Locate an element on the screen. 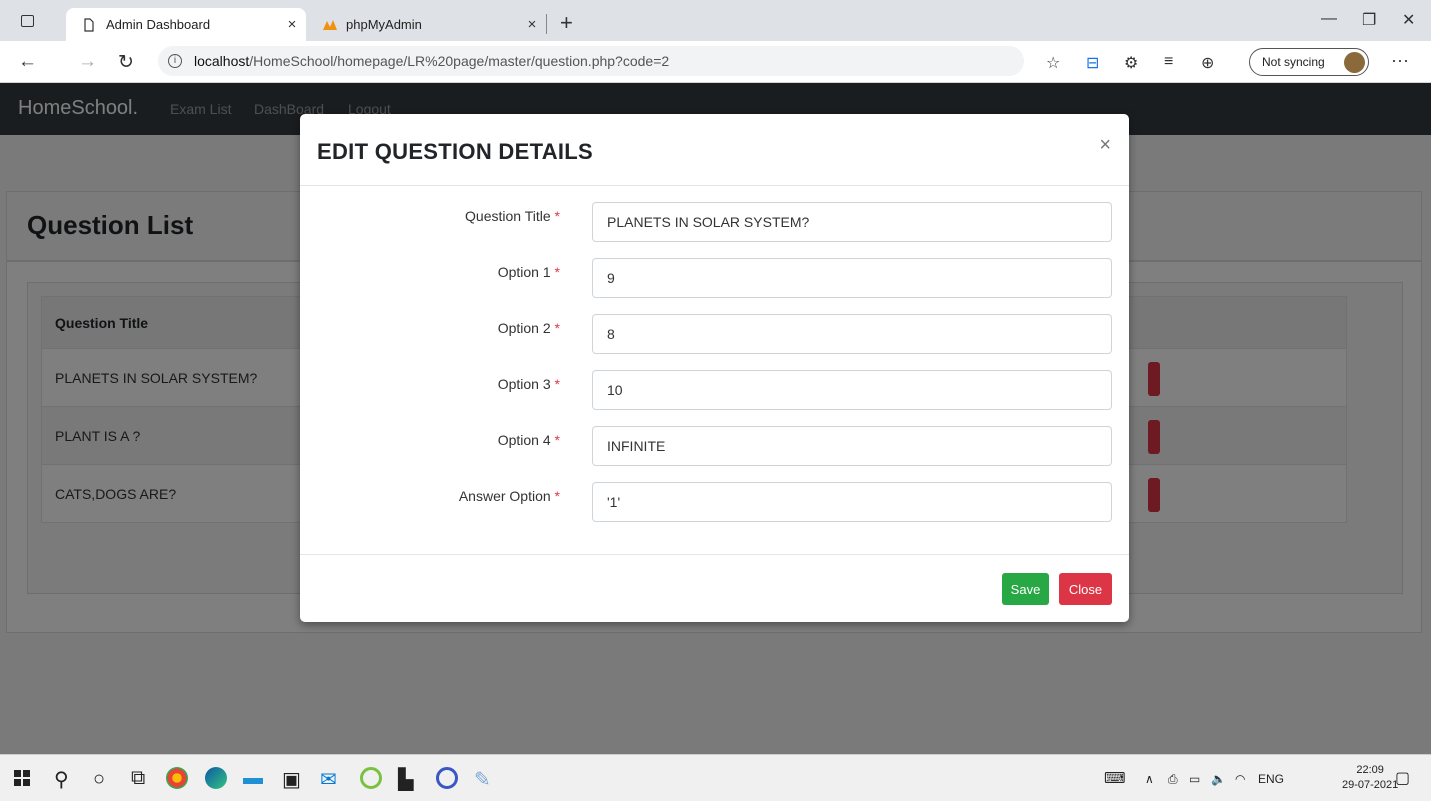 Image resolution: width=1431 pixels, height=801 pixels. tab-separator is located at coordinates (546, 24).